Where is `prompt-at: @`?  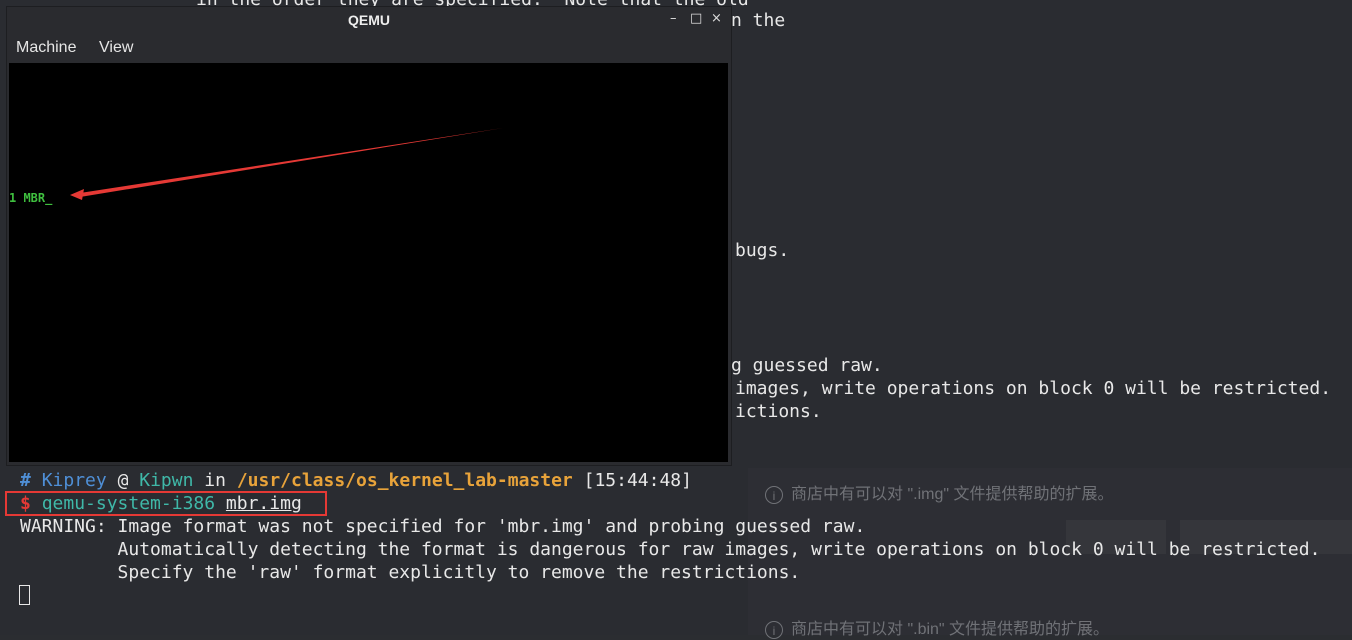
prompt-at: @ is located at coordinates (123, 480).